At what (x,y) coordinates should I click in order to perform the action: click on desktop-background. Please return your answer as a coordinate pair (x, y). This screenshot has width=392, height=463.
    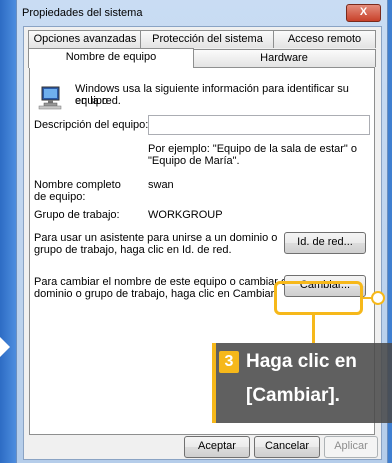
    Looking at the image, I should click on (8, 231).